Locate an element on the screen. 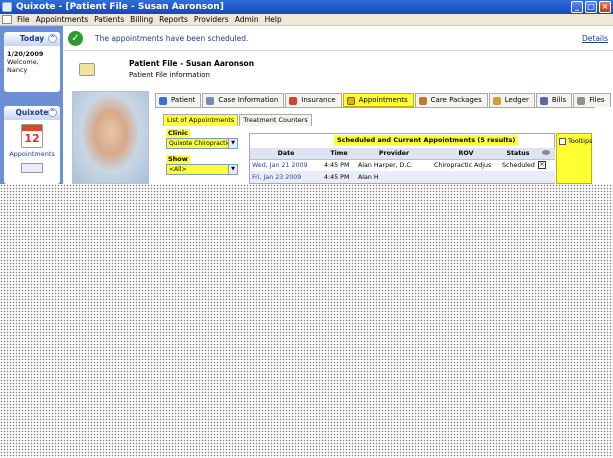 The image size is (613, 458). row-rov: Chiropractic Adjus is located at coordinates (466, 165).